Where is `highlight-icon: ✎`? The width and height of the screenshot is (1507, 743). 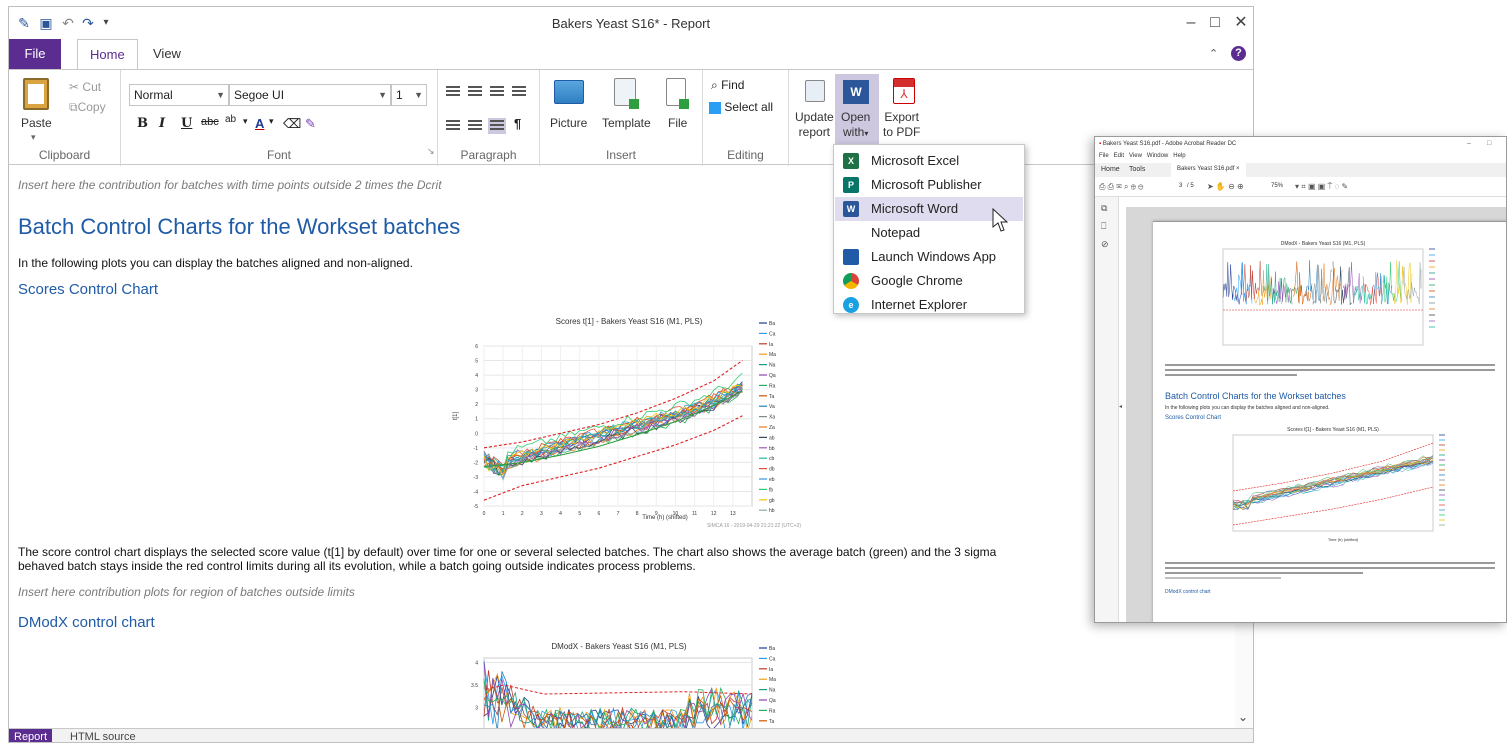
highlight-icon: ✎ is located at coordinates (310, 124).